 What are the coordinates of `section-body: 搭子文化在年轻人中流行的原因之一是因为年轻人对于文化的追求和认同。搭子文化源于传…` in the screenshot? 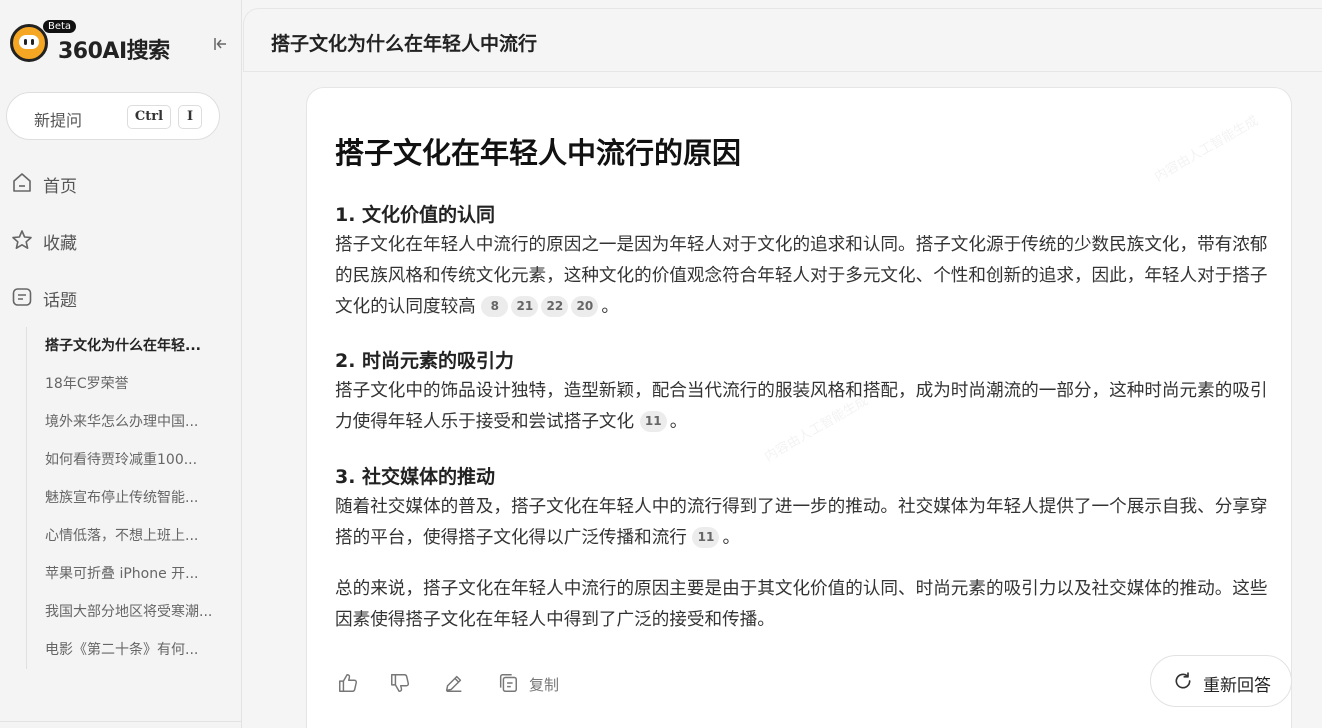 It's located at (801, 276).